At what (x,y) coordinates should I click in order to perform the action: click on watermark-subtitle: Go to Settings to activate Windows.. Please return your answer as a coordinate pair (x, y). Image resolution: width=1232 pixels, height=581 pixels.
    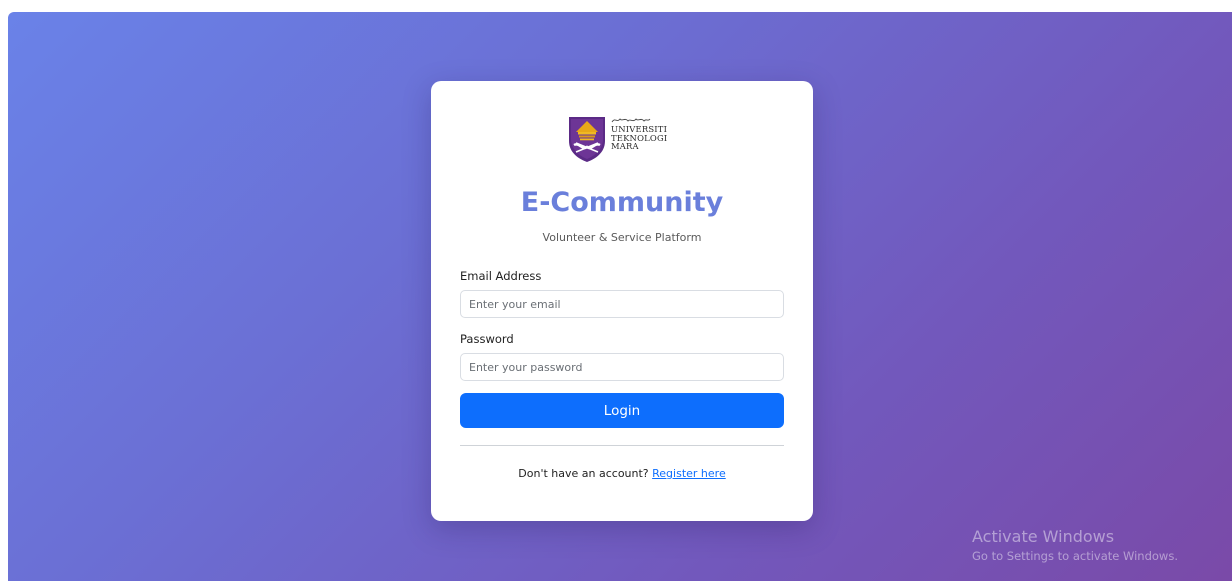
    Looking at the image, I should click on (1075, 556).